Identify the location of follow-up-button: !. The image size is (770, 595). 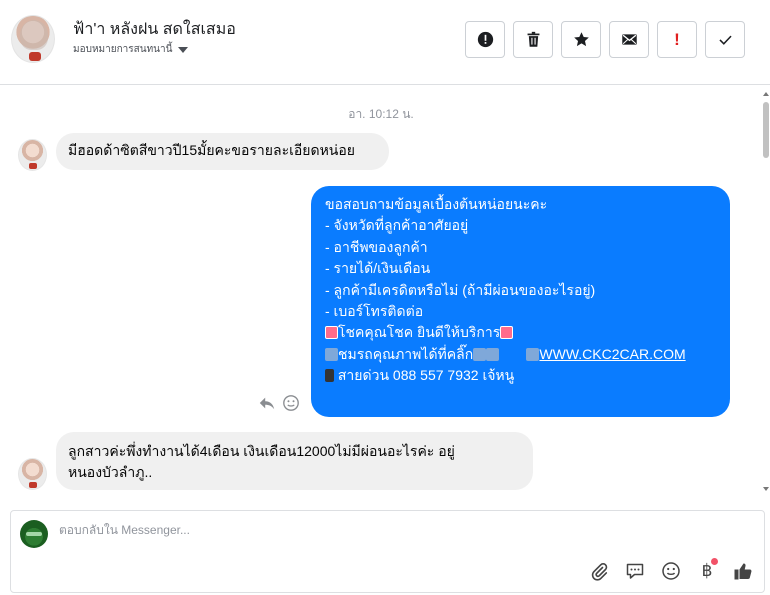
(677, 39).